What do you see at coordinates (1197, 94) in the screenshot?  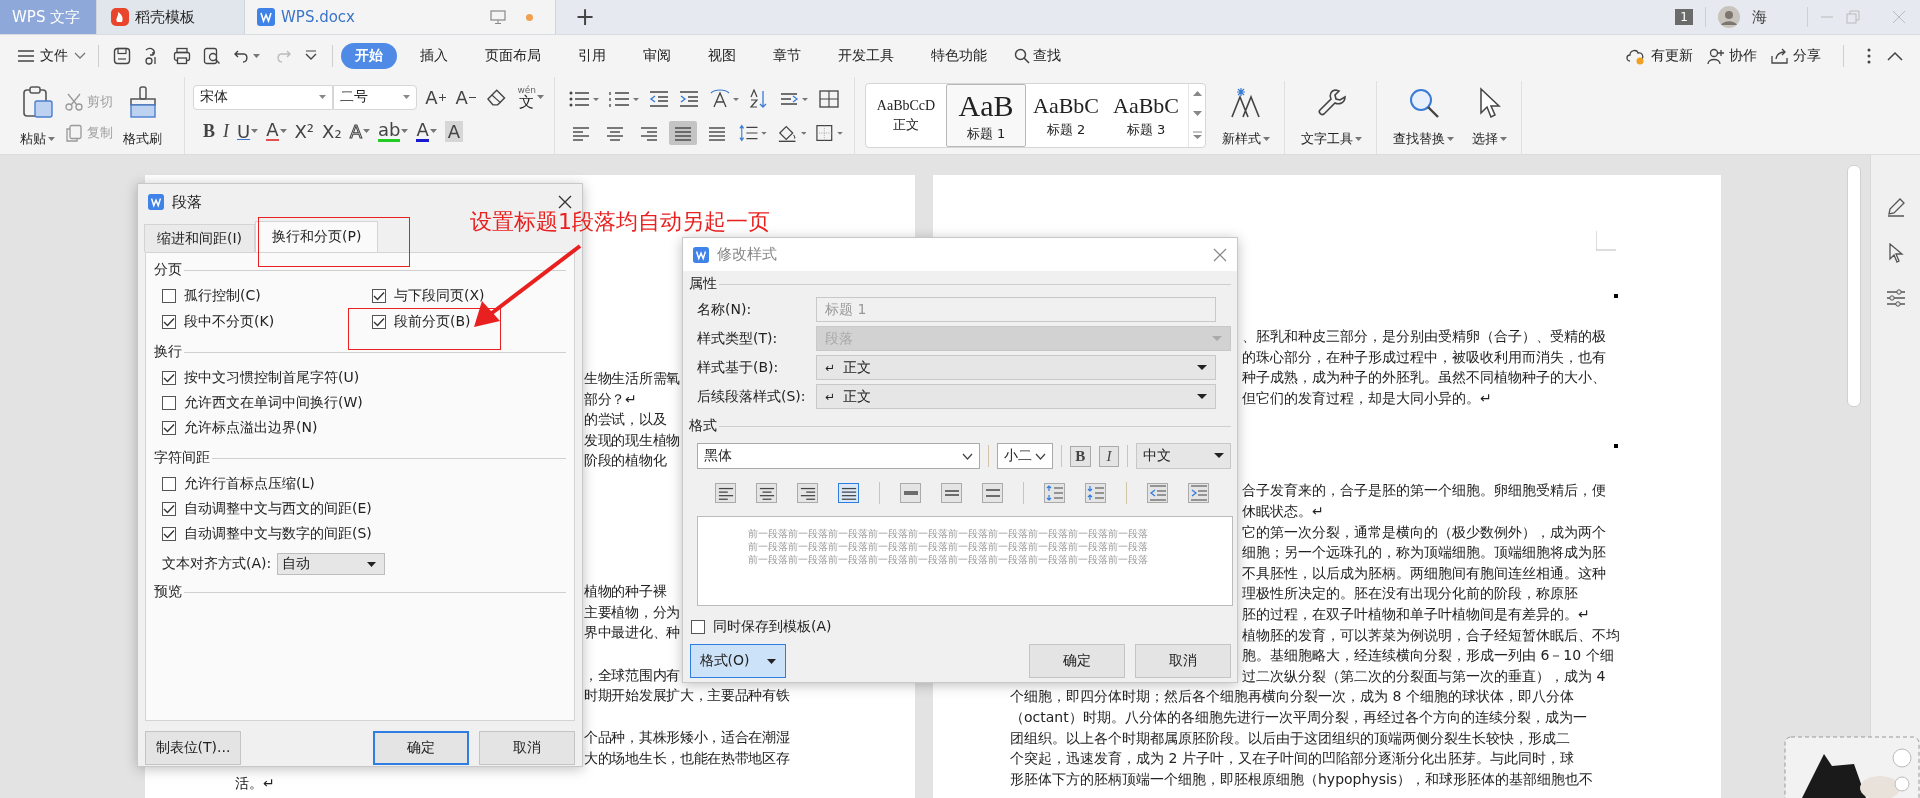 I see `scroll-up-icon` at bounding box center [1197, 94].